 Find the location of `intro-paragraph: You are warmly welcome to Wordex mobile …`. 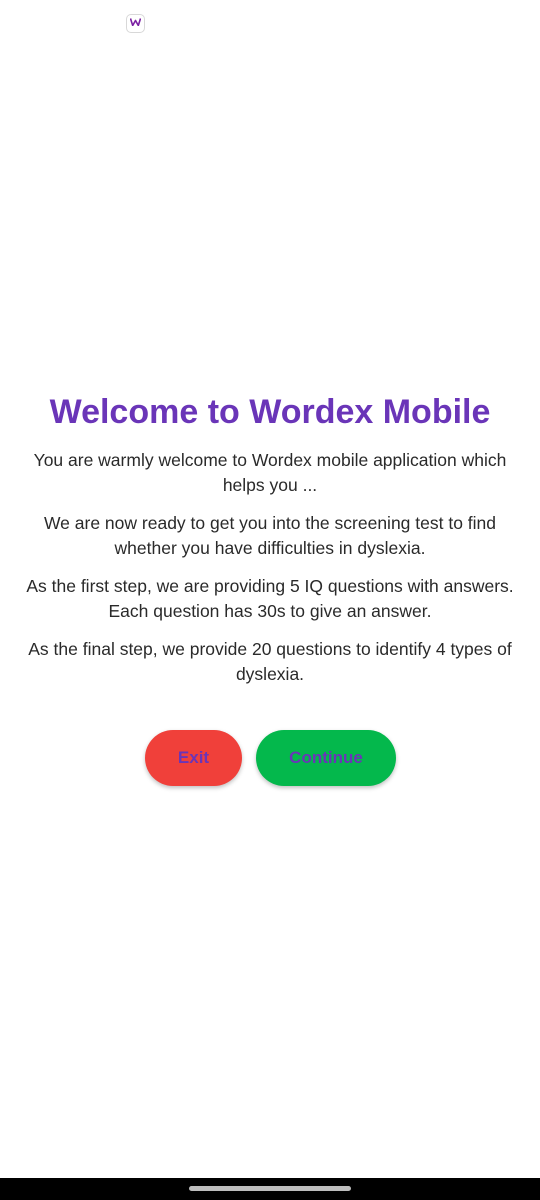

intro-paragraph: You are warmly welcome to Wordex mobile … is located at coordinates (270, 472).